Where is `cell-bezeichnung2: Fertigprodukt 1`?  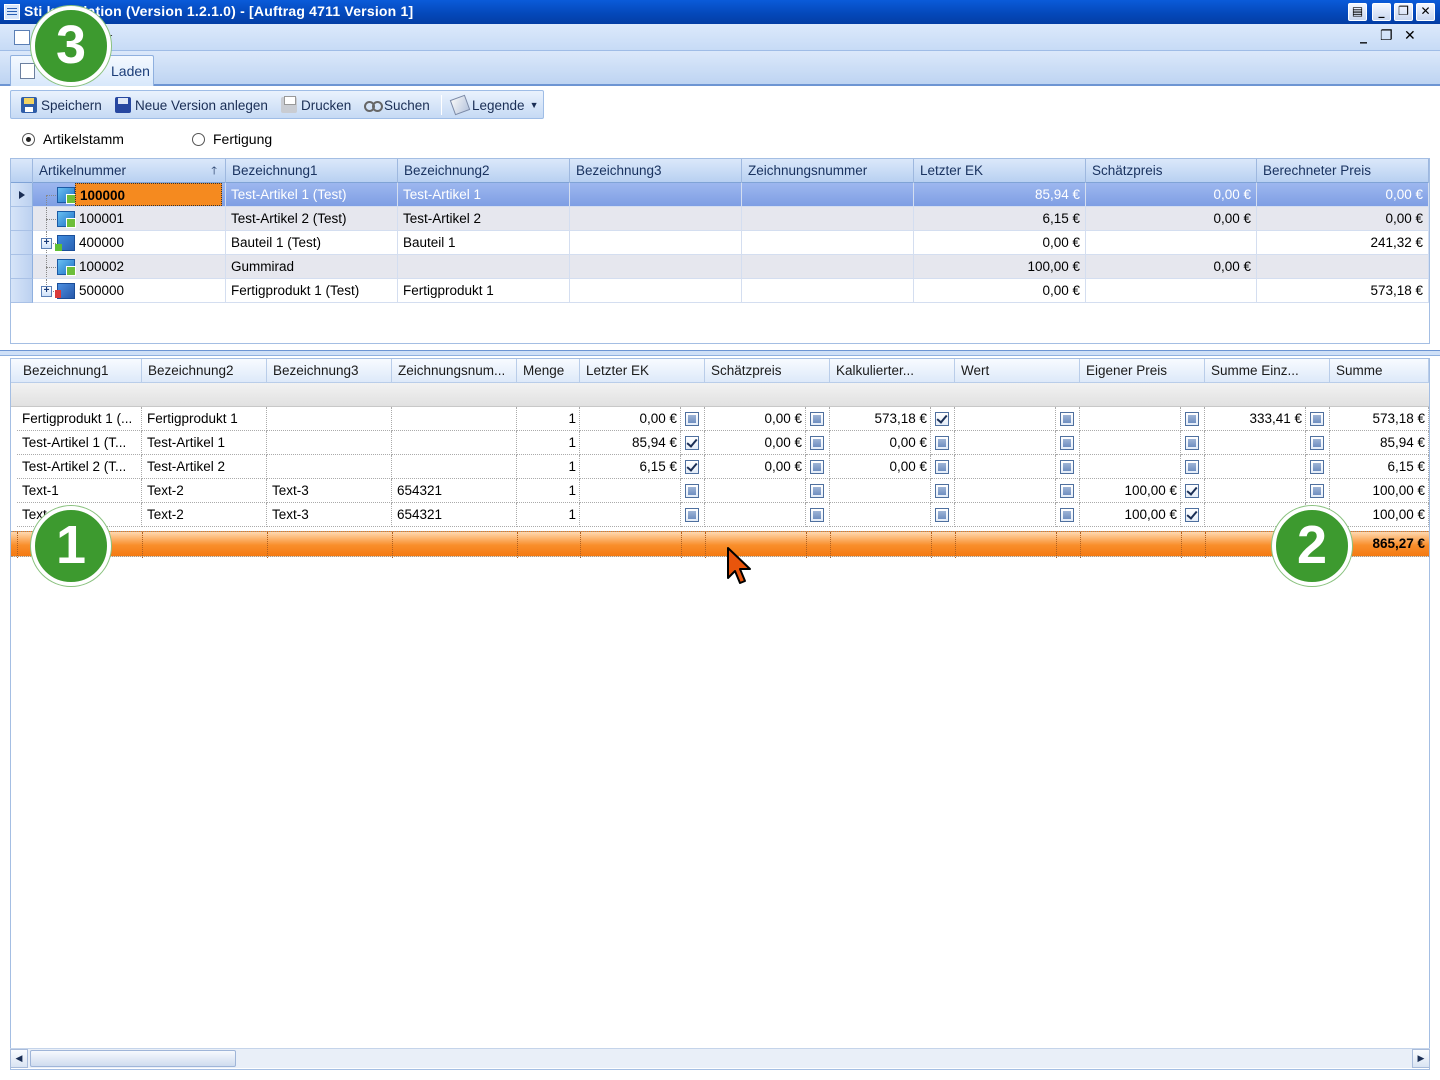
cell-bezeichnung2: Fertigprodukt 1 is located at coordinates (204, 419).